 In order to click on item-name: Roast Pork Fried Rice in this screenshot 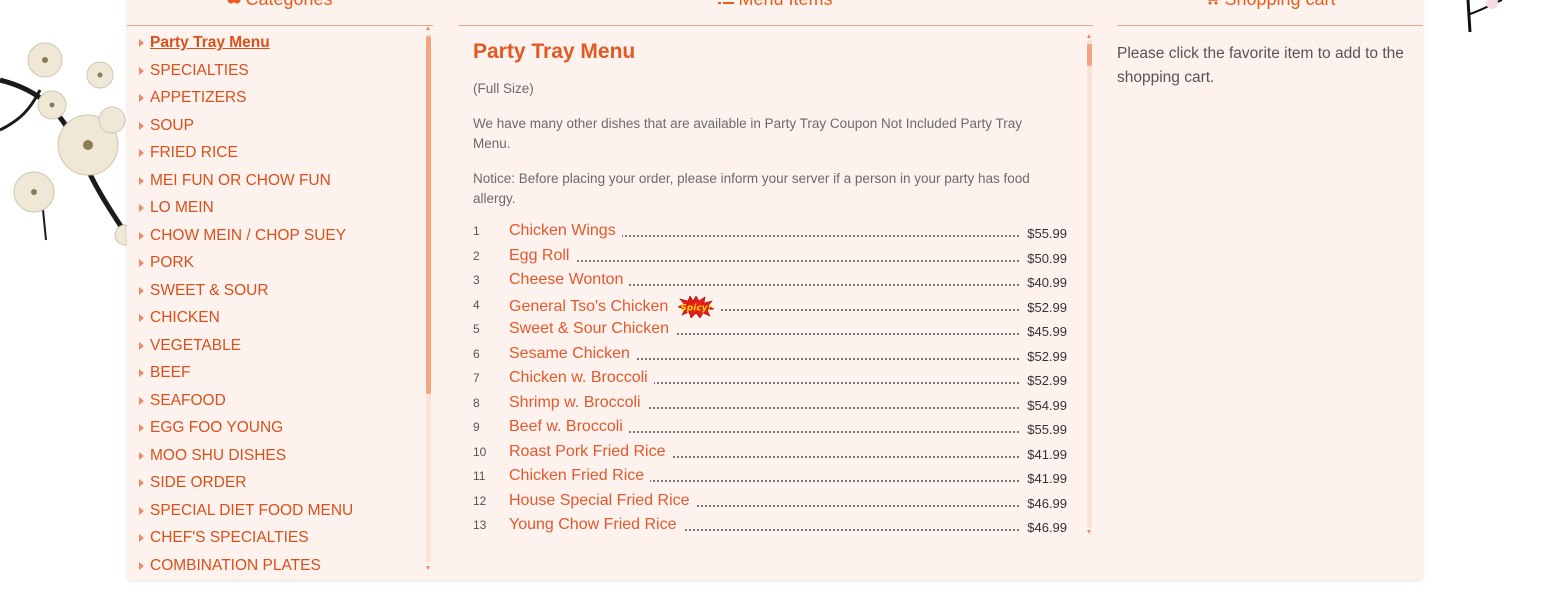, I will do `click(590, 451)`.